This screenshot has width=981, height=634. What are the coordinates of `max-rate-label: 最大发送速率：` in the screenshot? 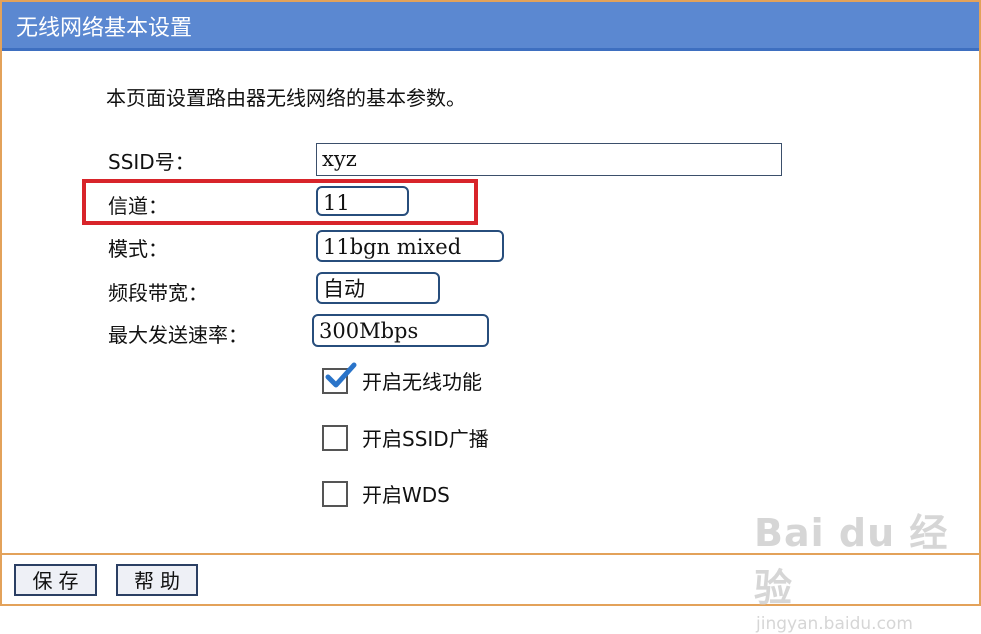 It's located at (178, 335).